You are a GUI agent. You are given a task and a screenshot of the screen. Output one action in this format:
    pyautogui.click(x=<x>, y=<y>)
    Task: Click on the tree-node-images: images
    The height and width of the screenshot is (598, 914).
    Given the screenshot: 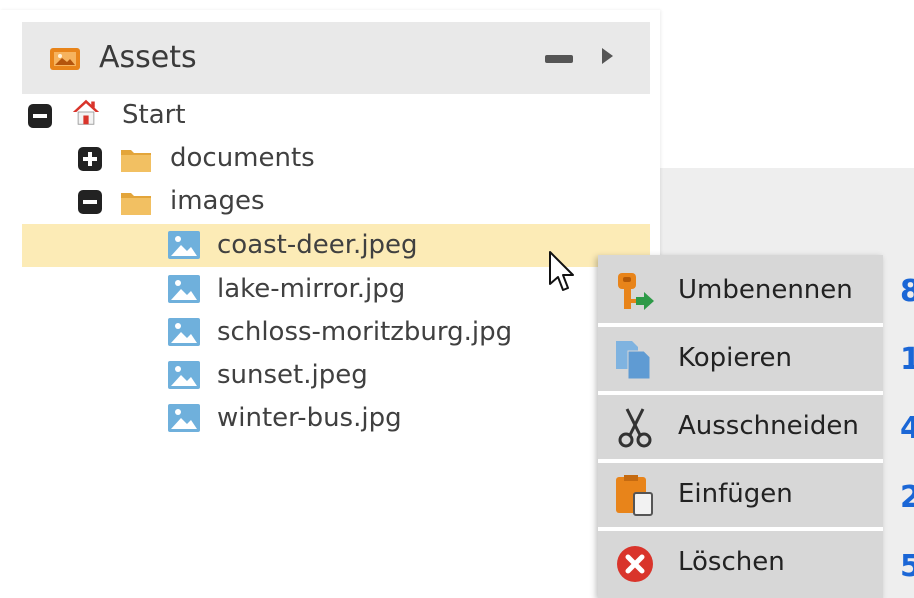 What is the action you would take?
    pyautogui.click(x=336, y=201)
    